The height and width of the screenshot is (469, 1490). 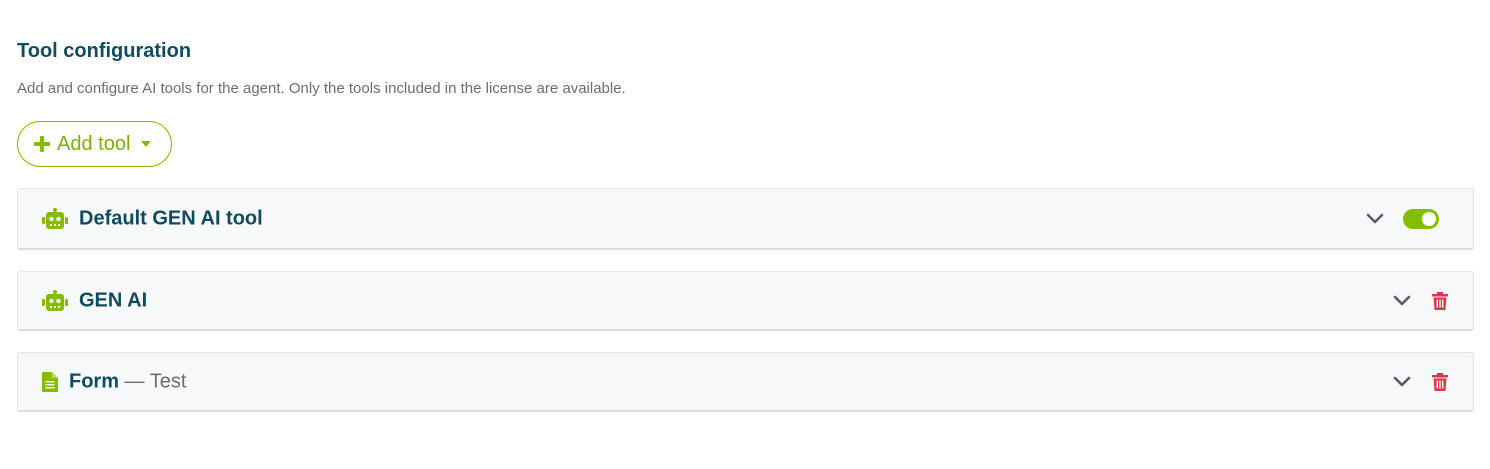 What do you see at coordinates (94, 381) in the screenshot?
I see `tool-title: Form` at bounding box center [94, 381].